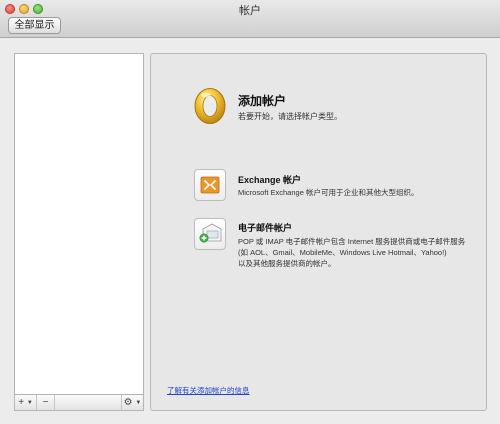 Image resolution: width=500 pixels, height=424 pixels. What do you see at coordinates (269, 179) in the screenshot?
I see `exchange-account-title: Exchange 帐户` at bounding box center [269, 179].